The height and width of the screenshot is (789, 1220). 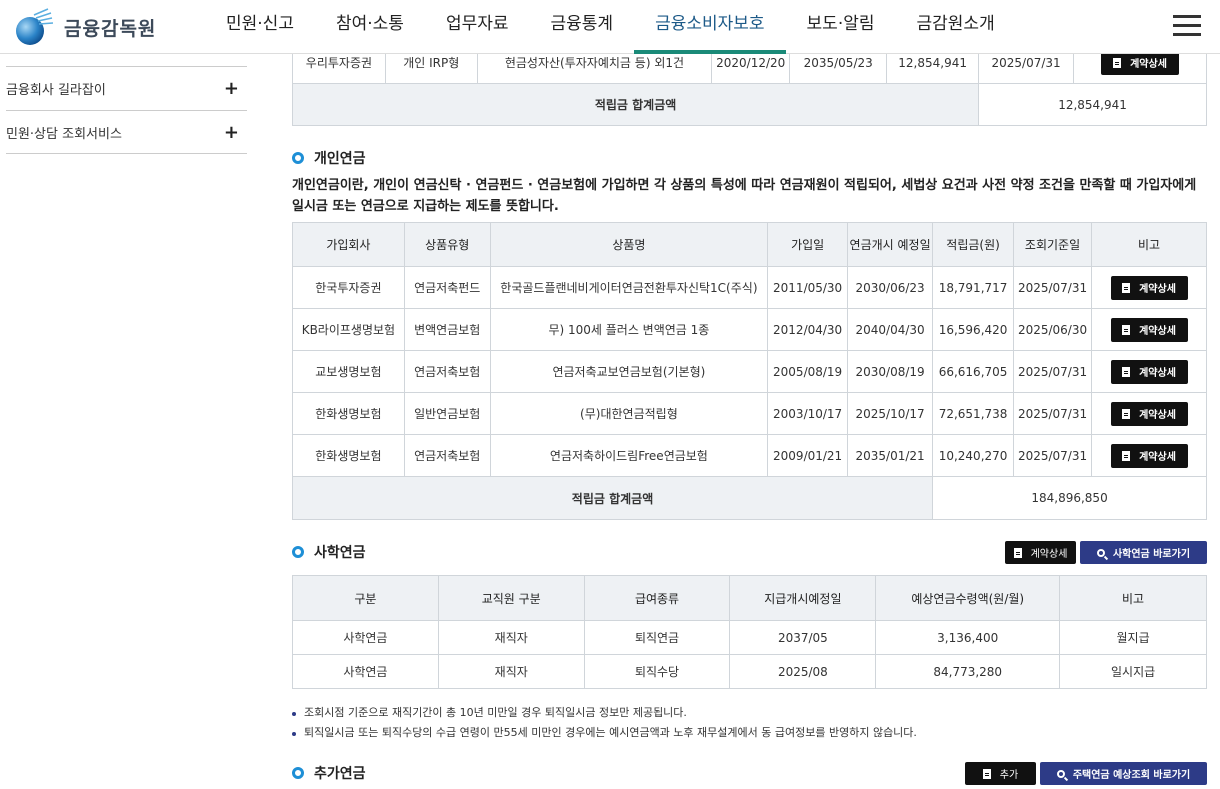 What do you see at coordinates (34, 27) in the screenshot?
I see `logo-icon` at bounding box center [34, 27].